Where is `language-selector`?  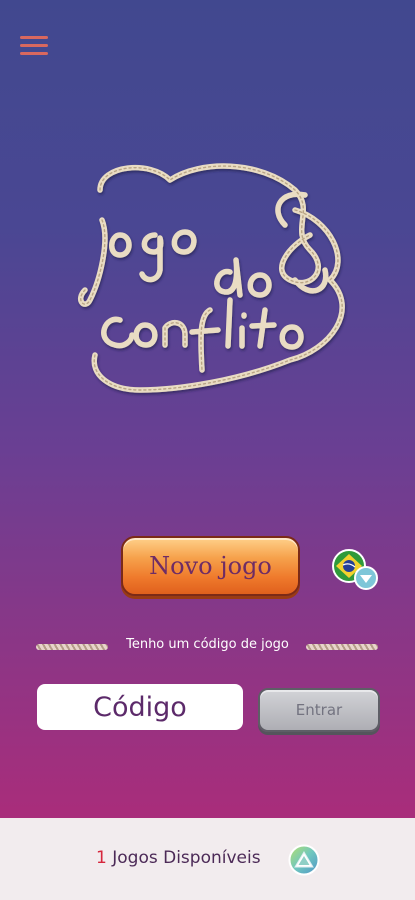 language-selector is located at coordinates (356, 570).